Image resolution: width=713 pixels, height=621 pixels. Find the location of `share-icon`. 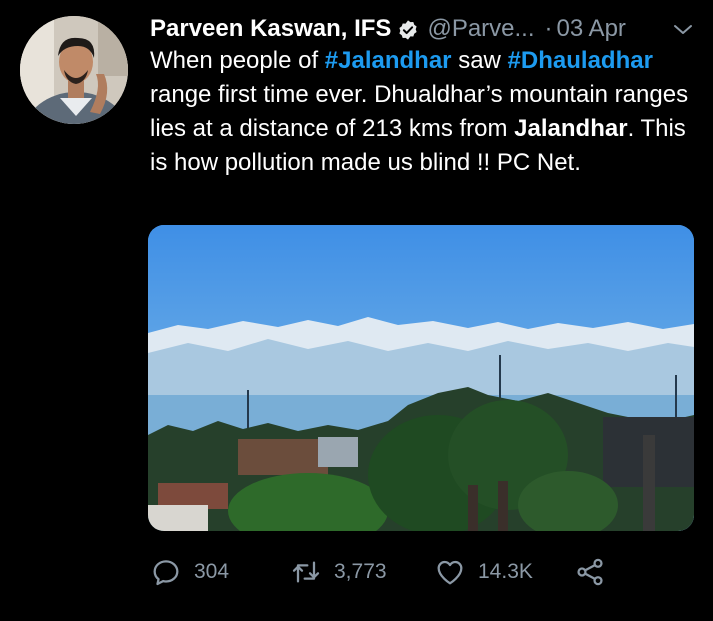

share-icon is located at coordinates (590, 572).